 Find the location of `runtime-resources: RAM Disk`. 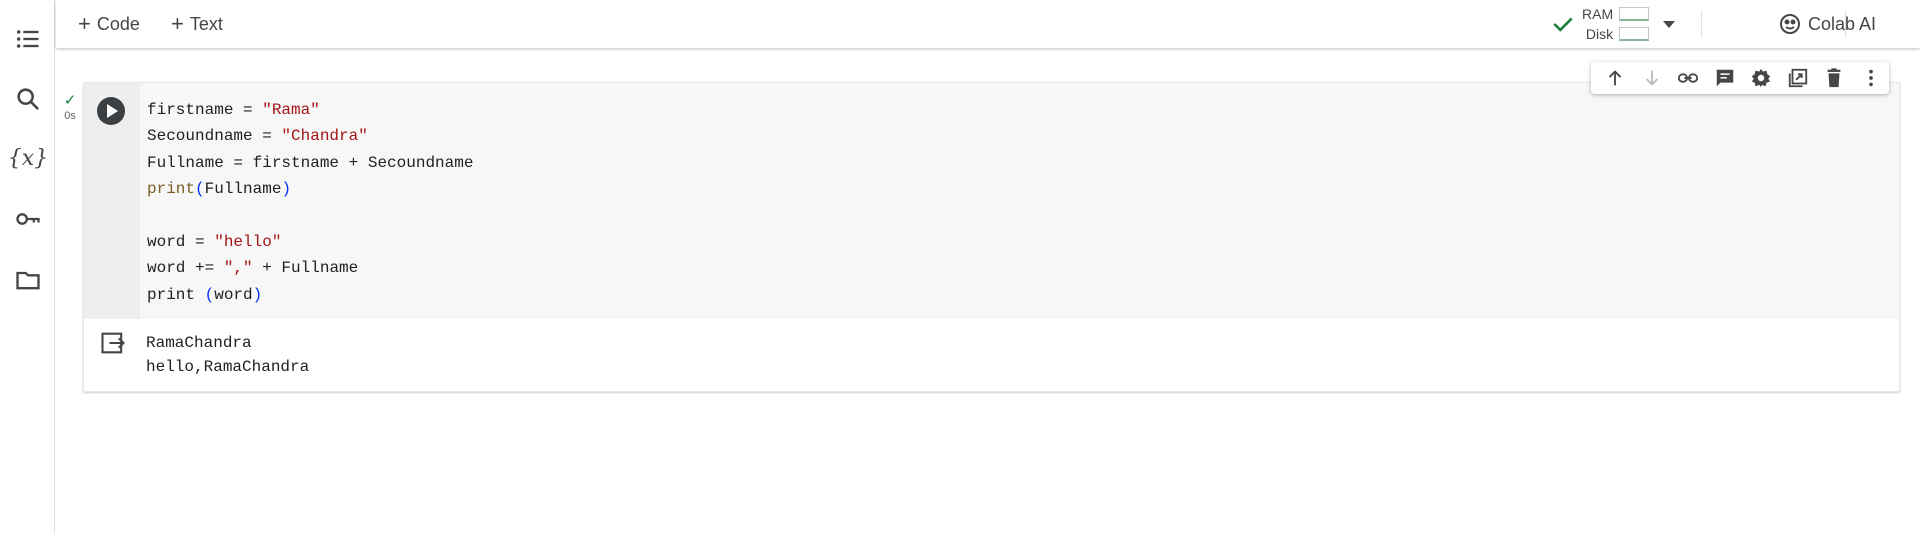

runtime-resources: RAM Disk is located at coordinates (1613, 24).